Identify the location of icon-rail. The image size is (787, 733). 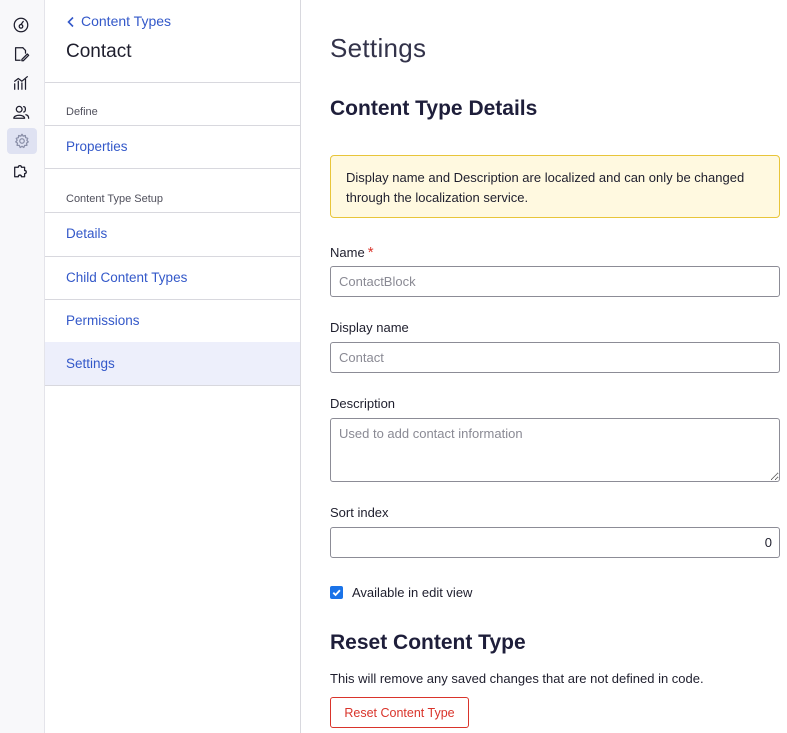
(22, 366).